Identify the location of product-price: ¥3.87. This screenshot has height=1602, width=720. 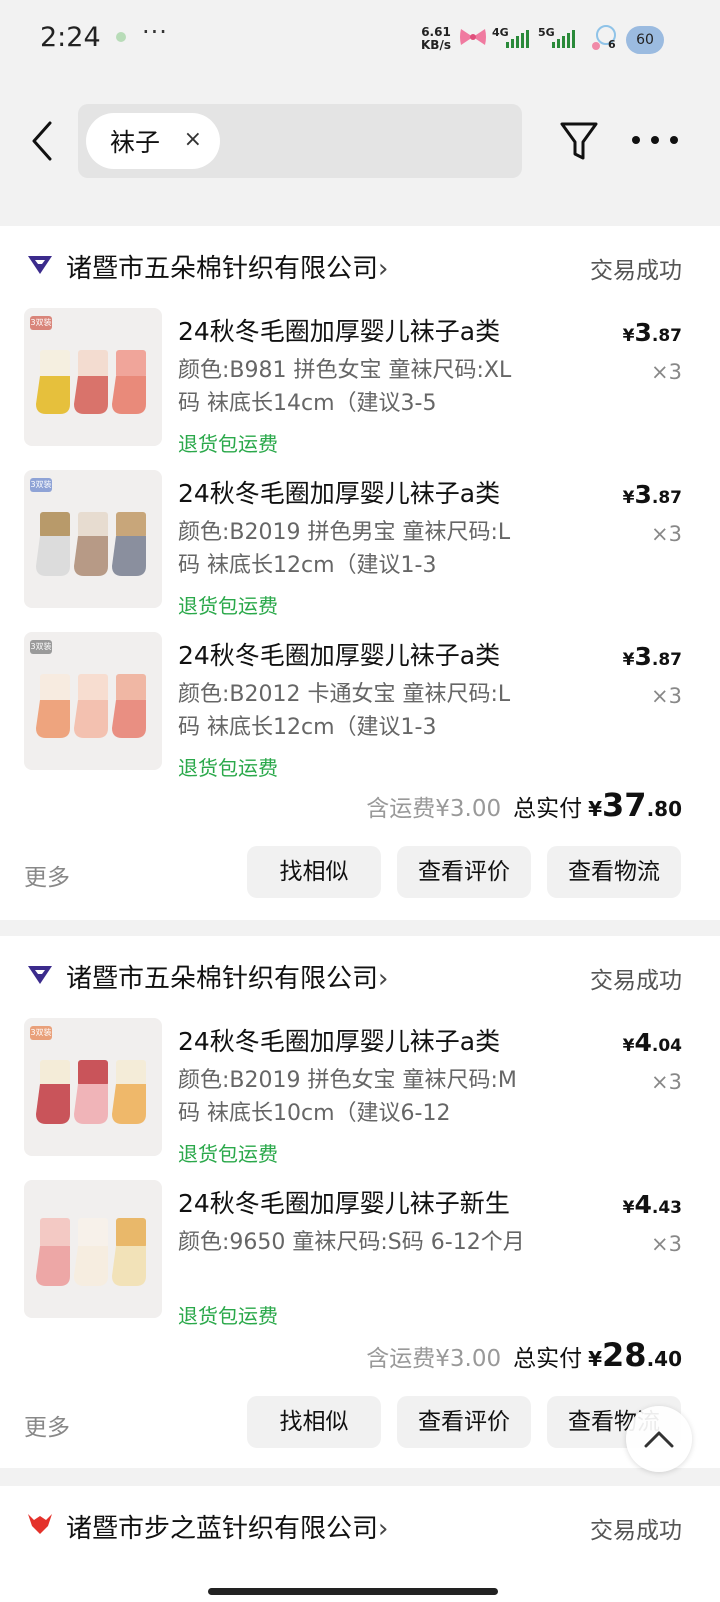
(652, 494).